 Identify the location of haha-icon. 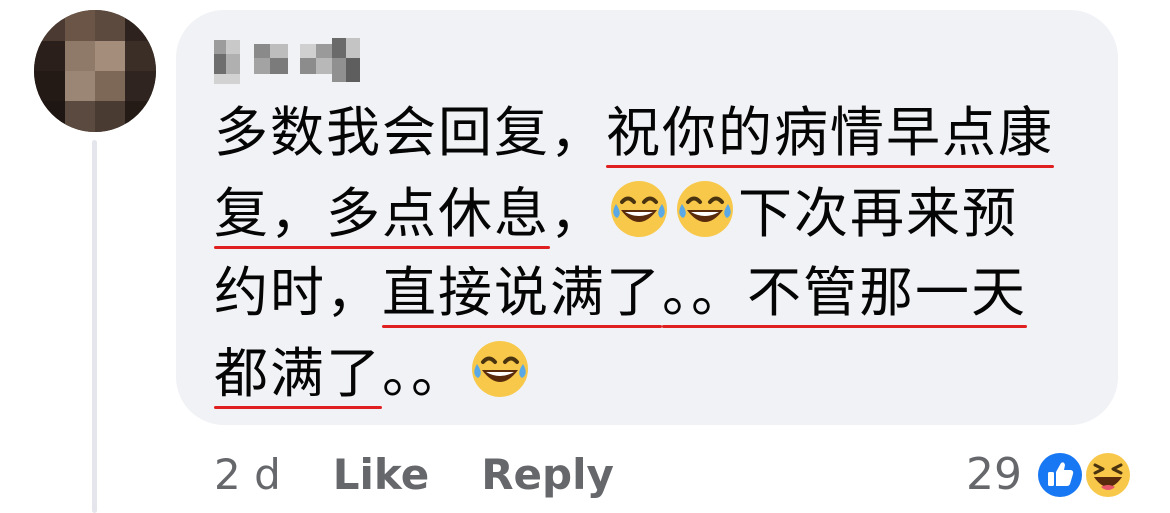
(1108, 480).